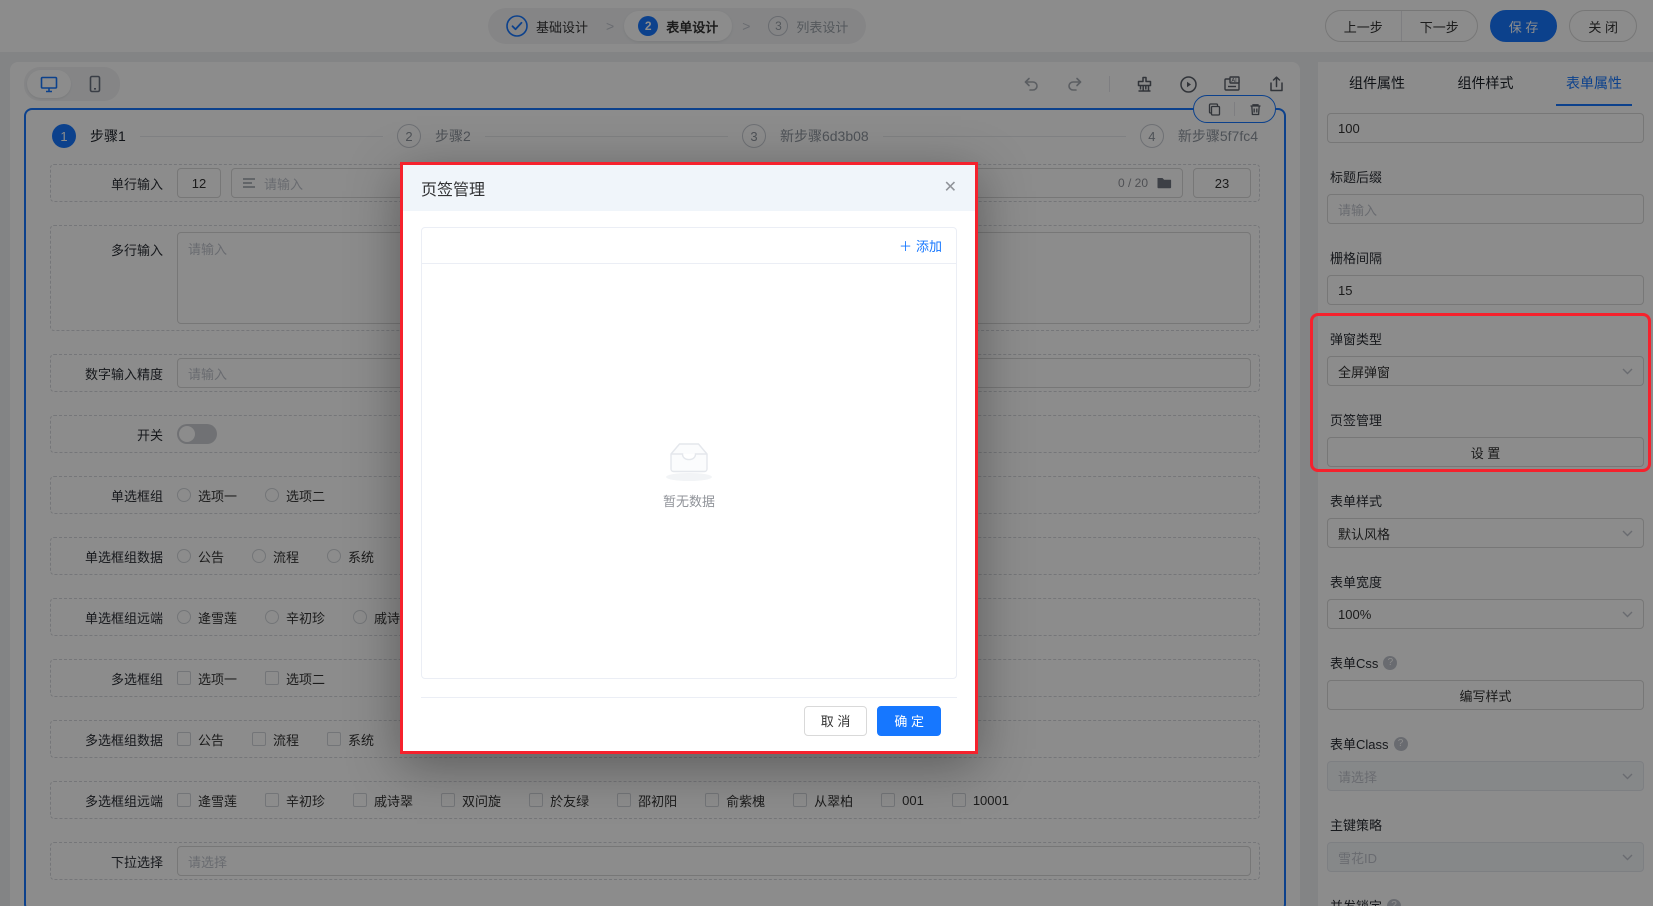  I want to click on empty-box-icon, so click(689, 458).